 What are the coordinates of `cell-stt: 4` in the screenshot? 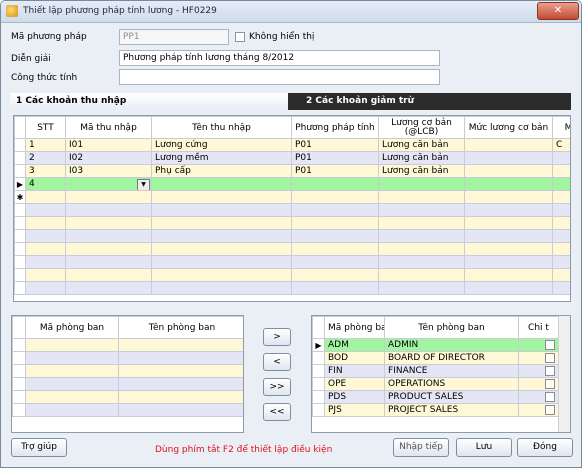 It's located at (45, 184).